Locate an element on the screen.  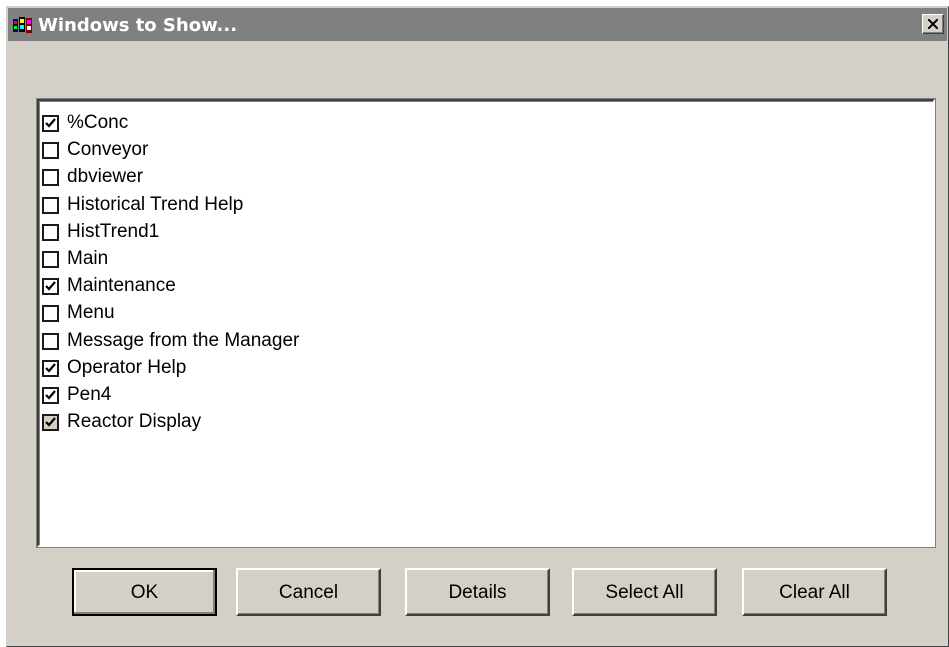
checklist-item: %Conc is located at coordinates (342, 124).